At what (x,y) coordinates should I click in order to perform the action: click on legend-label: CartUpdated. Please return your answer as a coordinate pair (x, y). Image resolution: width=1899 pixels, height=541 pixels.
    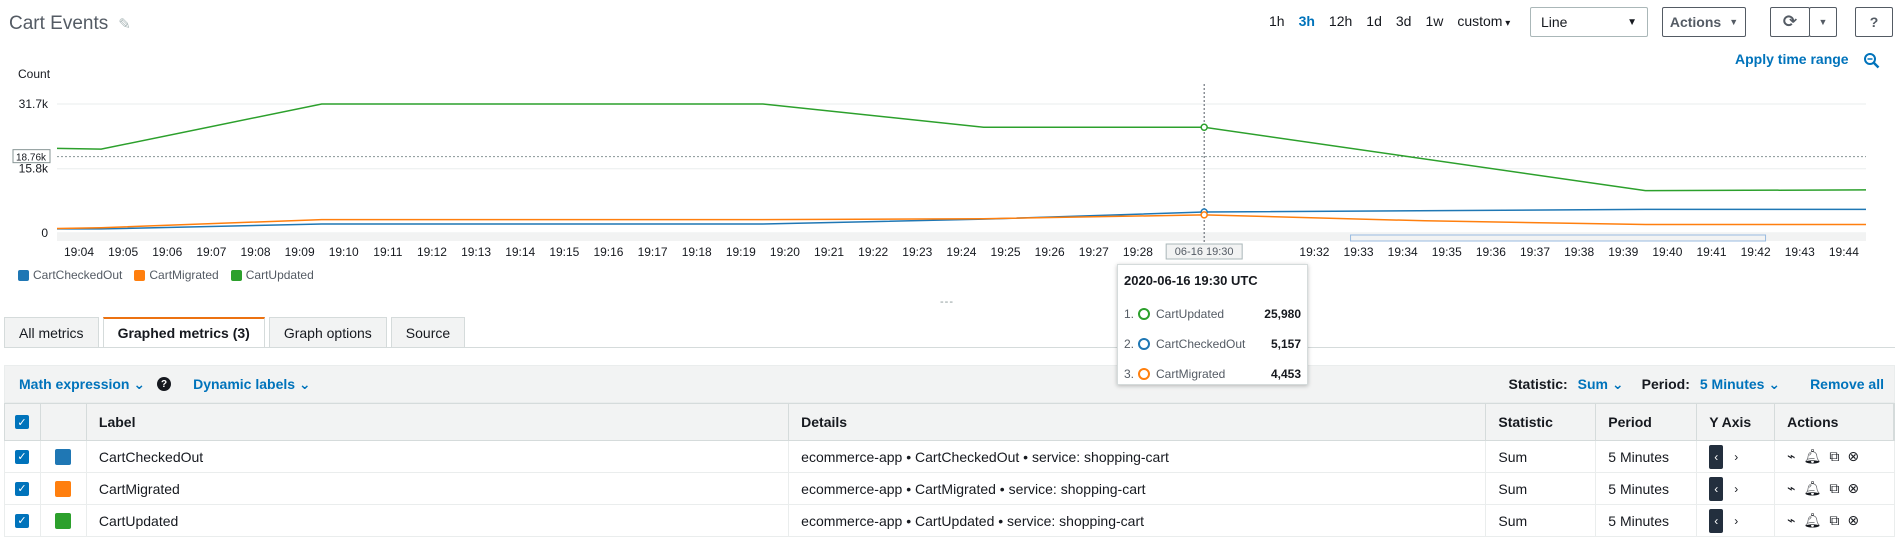
    Looking at the image, I should click on (279, 275).